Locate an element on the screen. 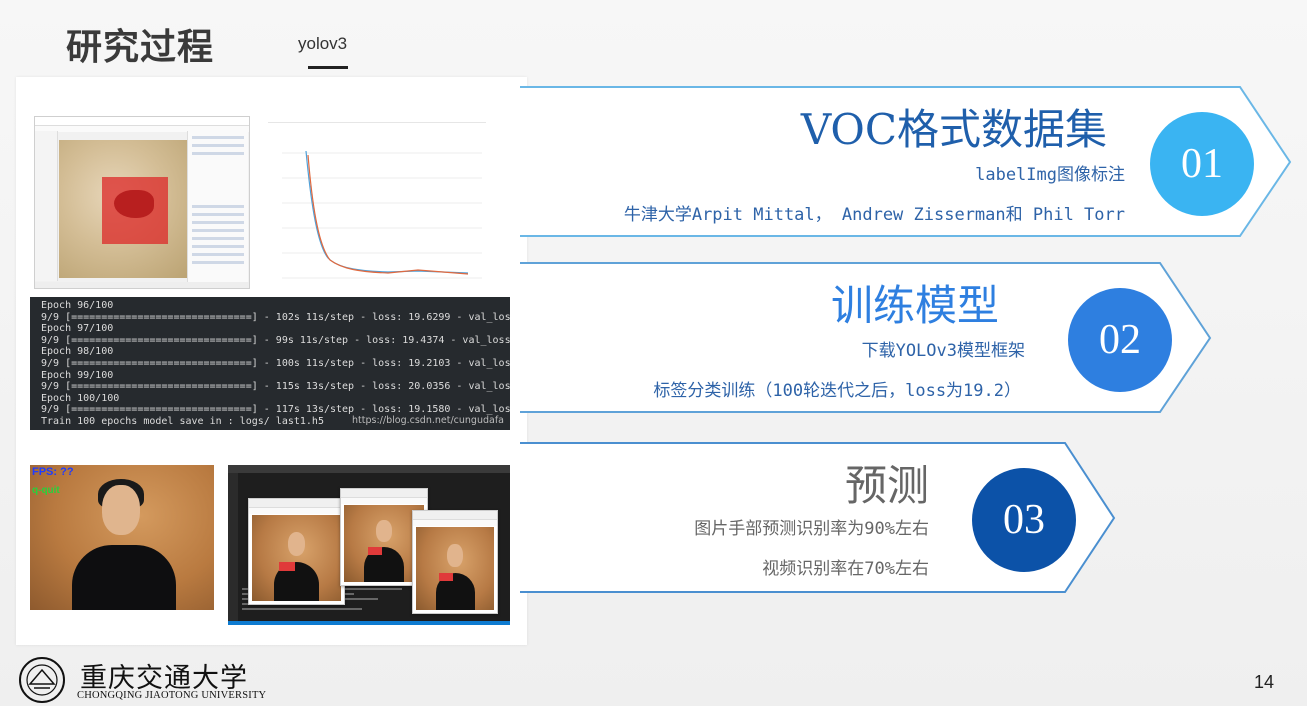 The height and width of the screenshot is (706, 1307). labelimg-window-screenshot is located at coordinates (142, 202).